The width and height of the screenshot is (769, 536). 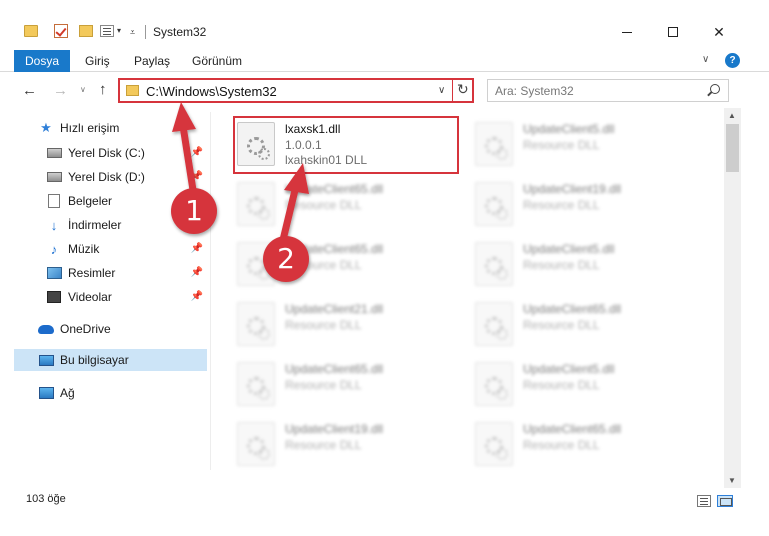 I want to click on close-icon: ✕, so click(x=719, y=31).